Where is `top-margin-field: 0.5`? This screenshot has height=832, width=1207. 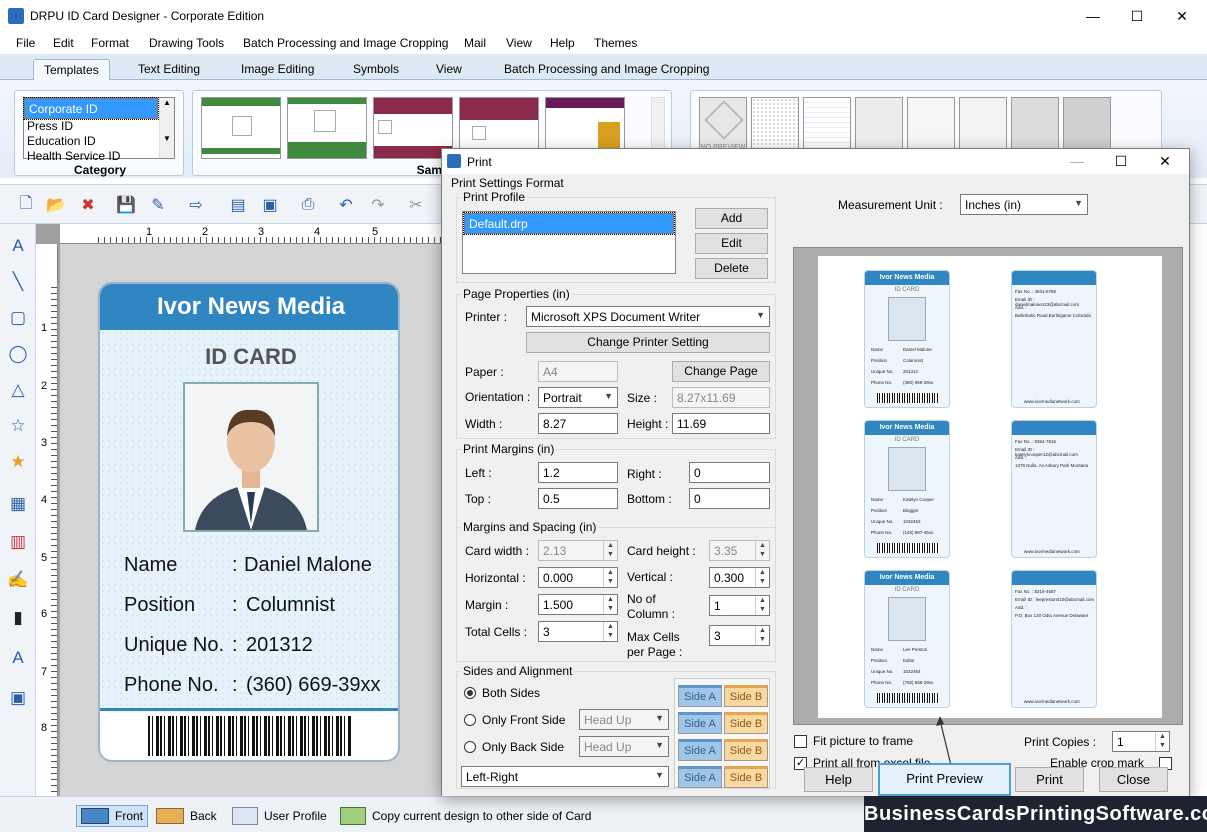 top-margin-field: 0.5 is located at coordinates (578, 498).